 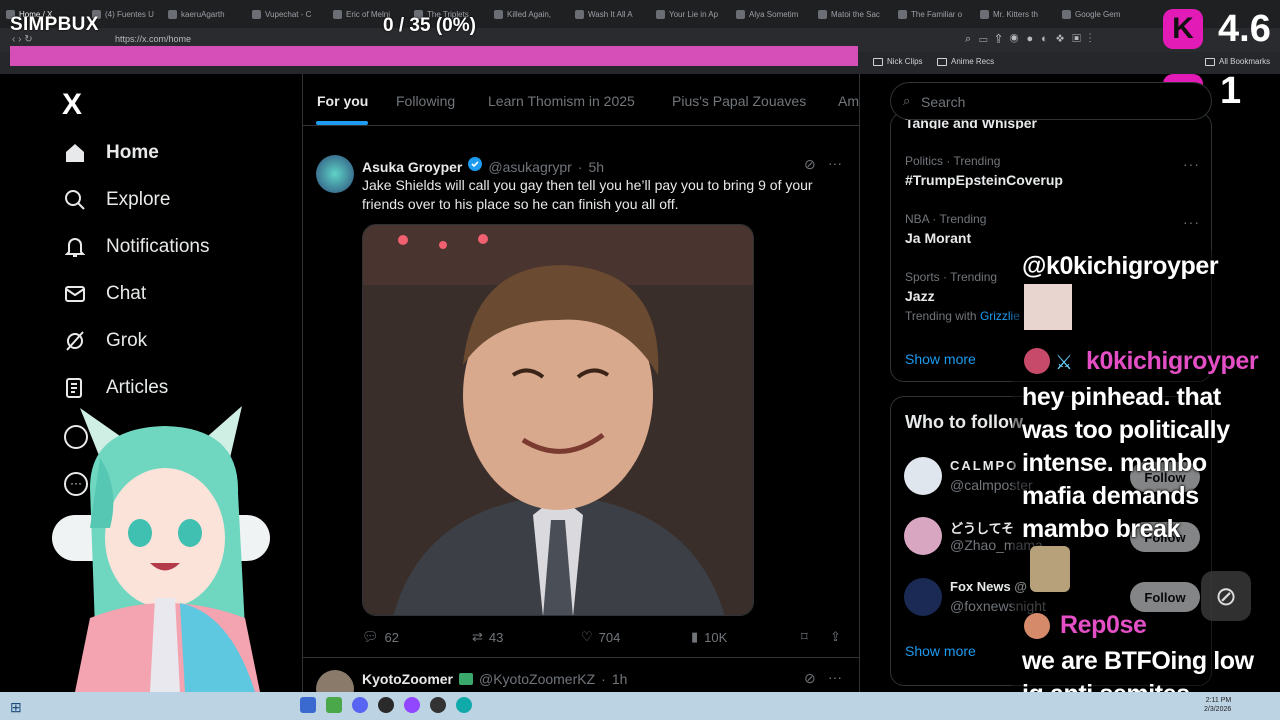 What do you see at coordinates (75, 153) in the screenshot?
I see `home-icon` at bounding box center [75, 153].